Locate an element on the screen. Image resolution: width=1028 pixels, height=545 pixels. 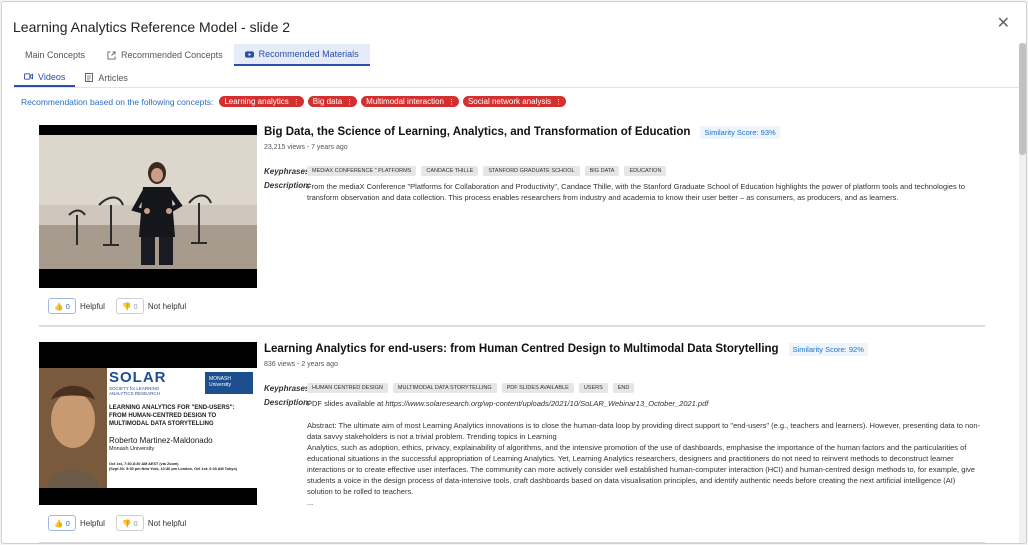
monash-logo-text: MONASH University is located at coordinates (220, 382).